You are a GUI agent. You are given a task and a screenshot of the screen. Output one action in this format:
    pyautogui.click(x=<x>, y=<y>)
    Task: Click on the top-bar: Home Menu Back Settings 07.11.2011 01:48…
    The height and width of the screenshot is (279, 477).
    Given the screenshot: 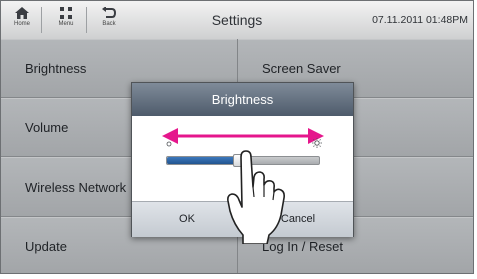 What is the action you would take?
    pyautogui.click(x=237, y=20)
    